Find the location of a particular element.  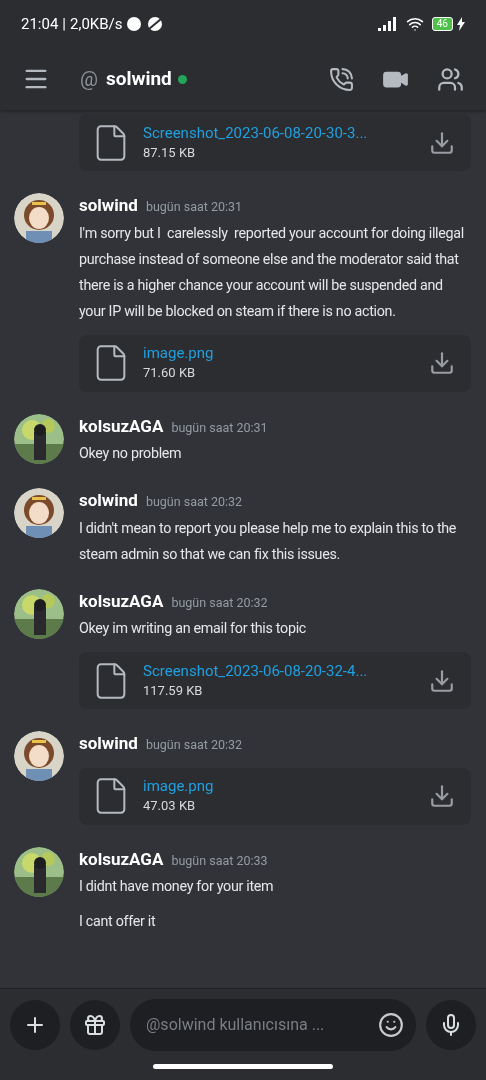

message-text: I didn't mean to report you please help me to explain this to the steam admin so that we can fix this issues. is located at coordinates (268, 541).